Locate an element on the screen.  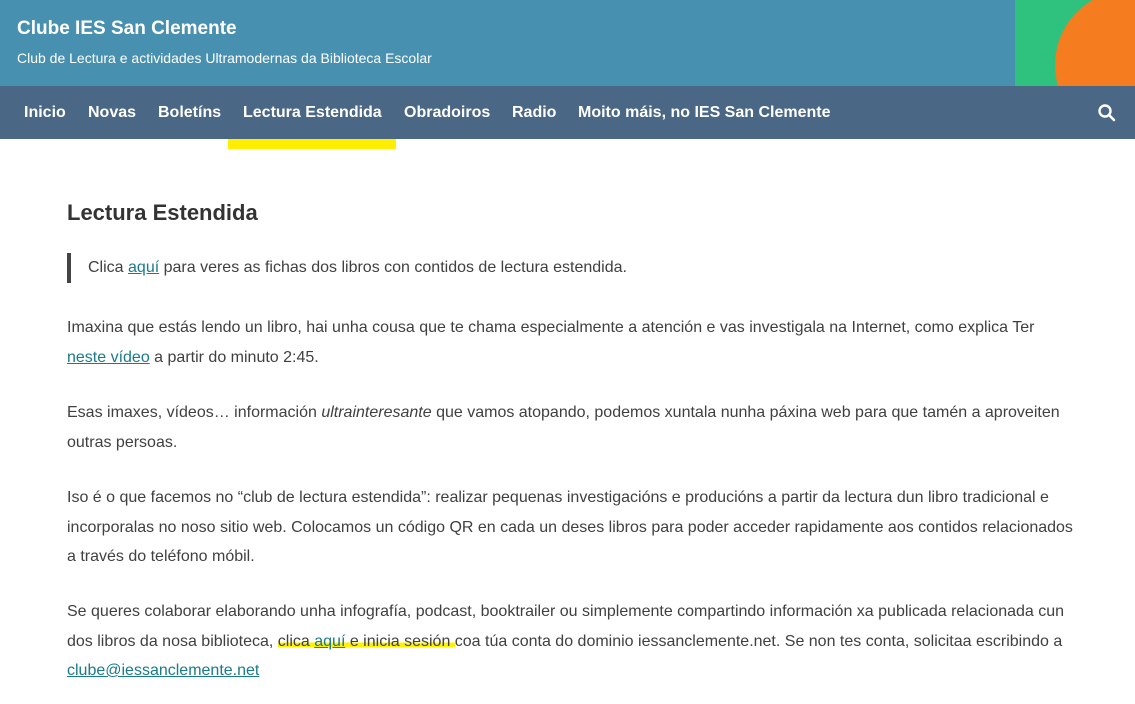
nav-item-boletins: Boletíns is located at coordinates (189, 112).